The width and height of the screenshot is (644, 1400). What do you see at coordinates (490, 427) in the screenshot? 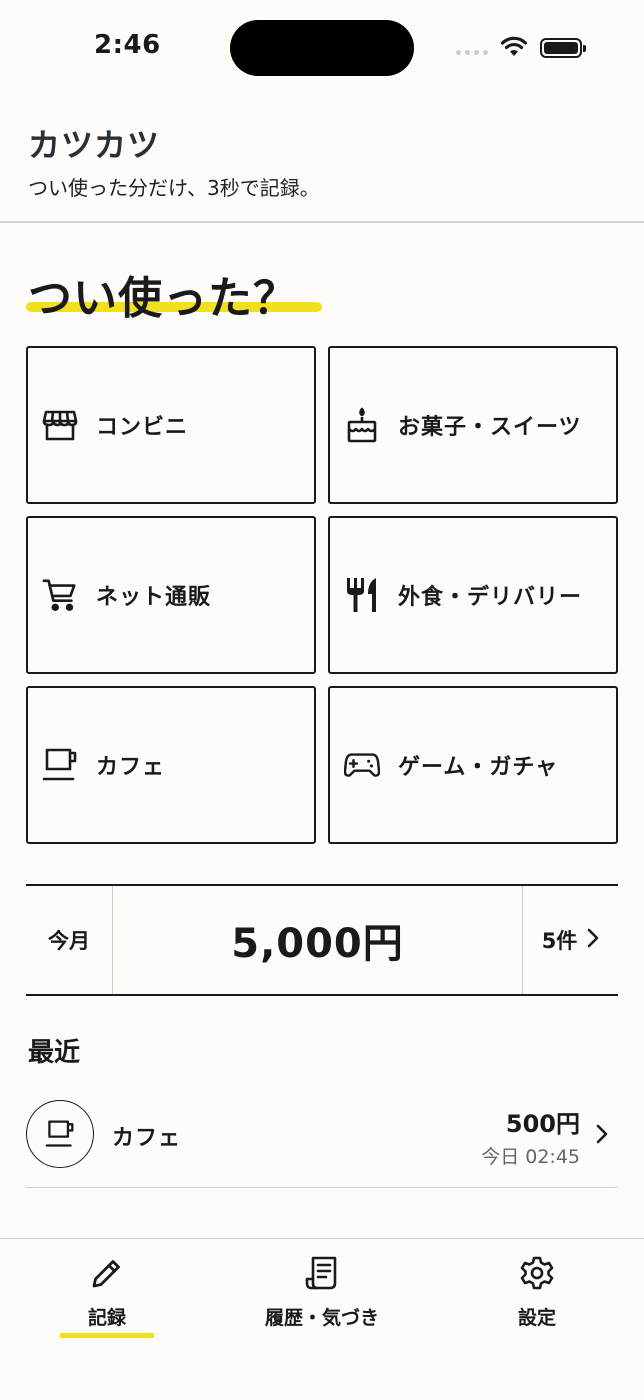
I see `category-label: お菓子・スイーツ` at bounding box center [490, 427].